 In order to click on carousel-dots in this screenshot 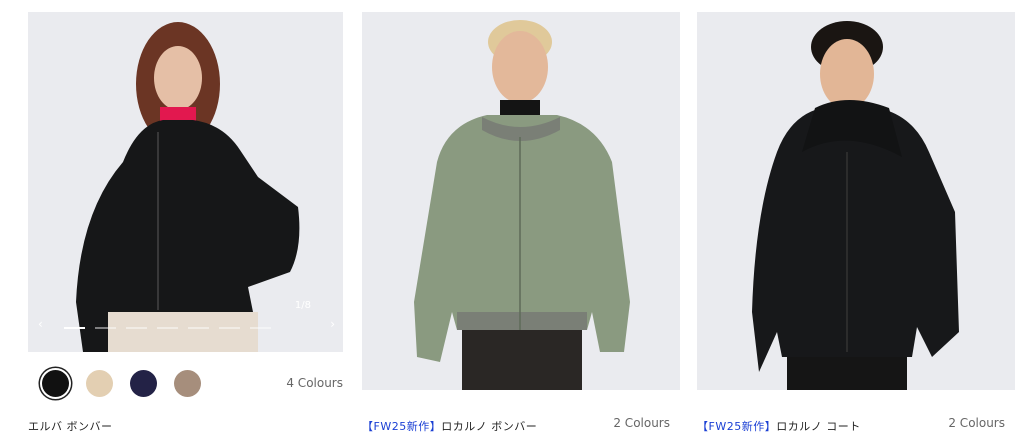, I will do `click(167, 328)`.